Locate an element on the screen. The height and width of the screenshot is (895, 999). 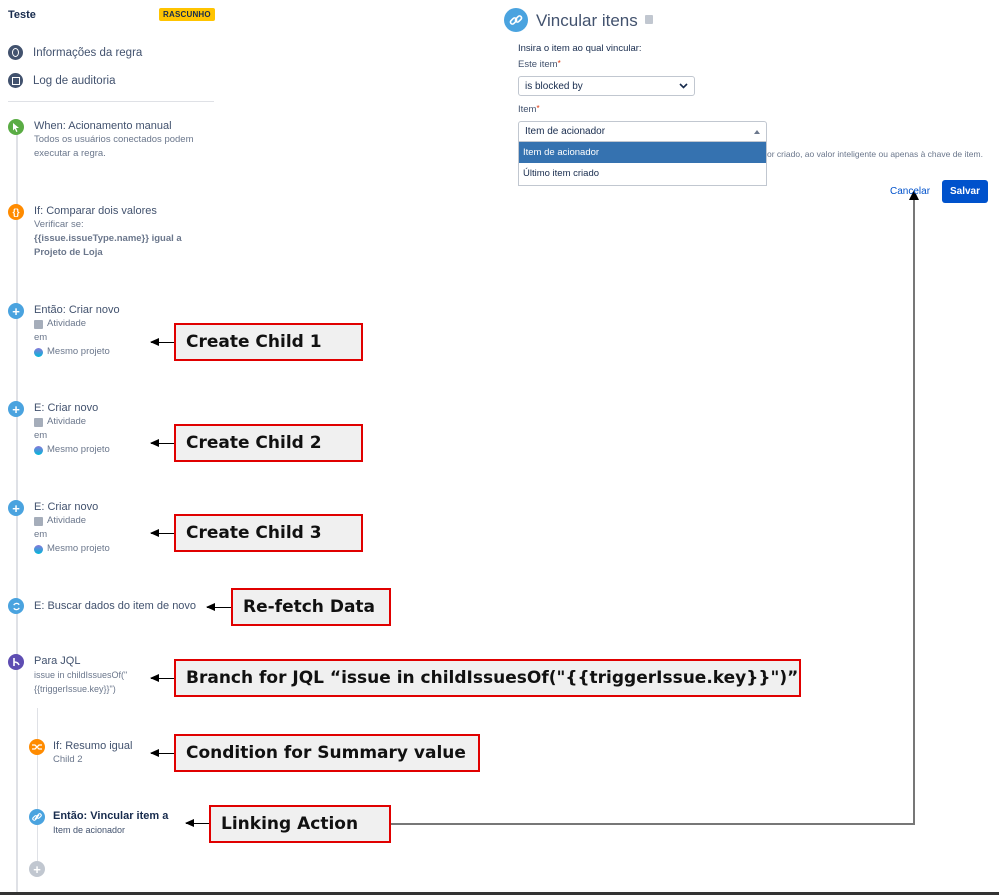
link-type-select: is blocked by is located at coordinates (606, 86).